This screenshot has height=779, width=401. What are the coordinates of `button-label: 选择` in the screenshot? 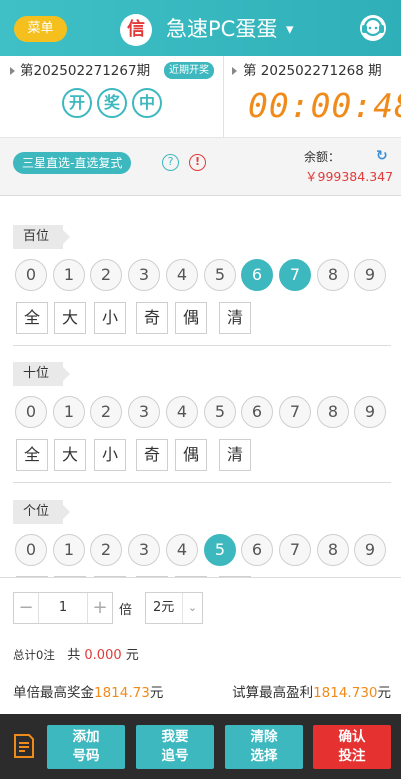 It's located at (264, 756).